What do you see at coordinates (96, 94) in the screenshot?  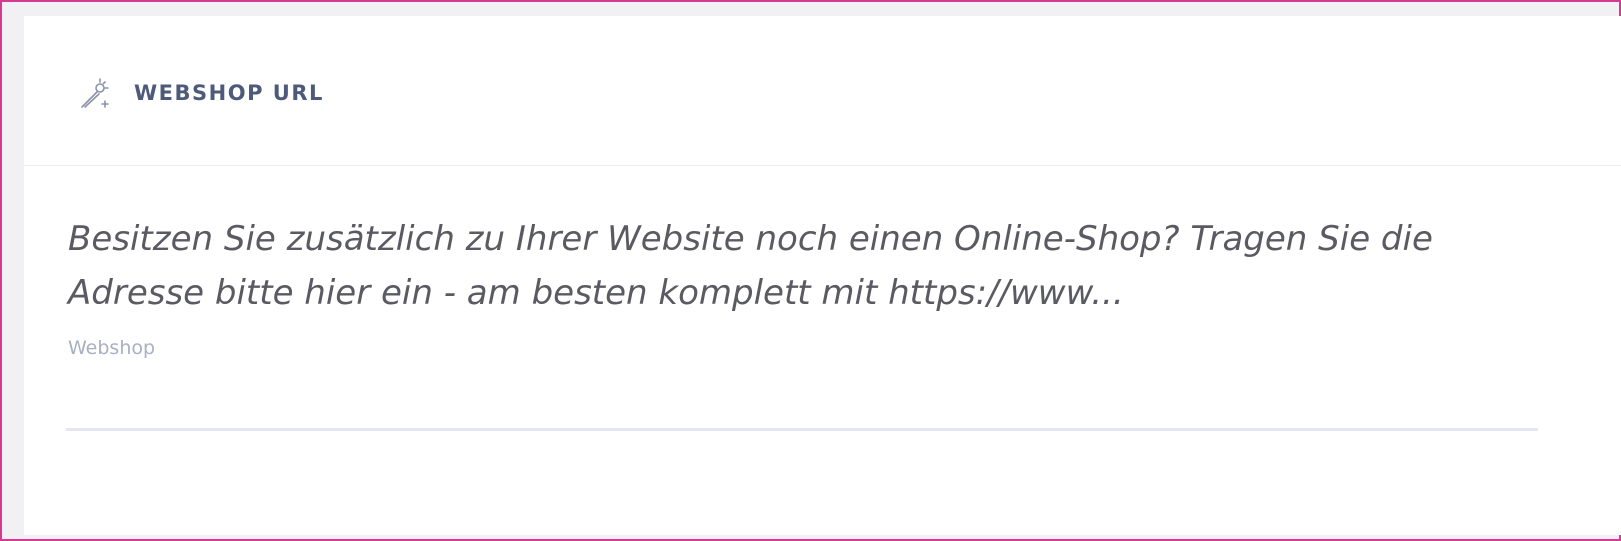 I see `magic-wand-icon` at bounding box center [96, 94].